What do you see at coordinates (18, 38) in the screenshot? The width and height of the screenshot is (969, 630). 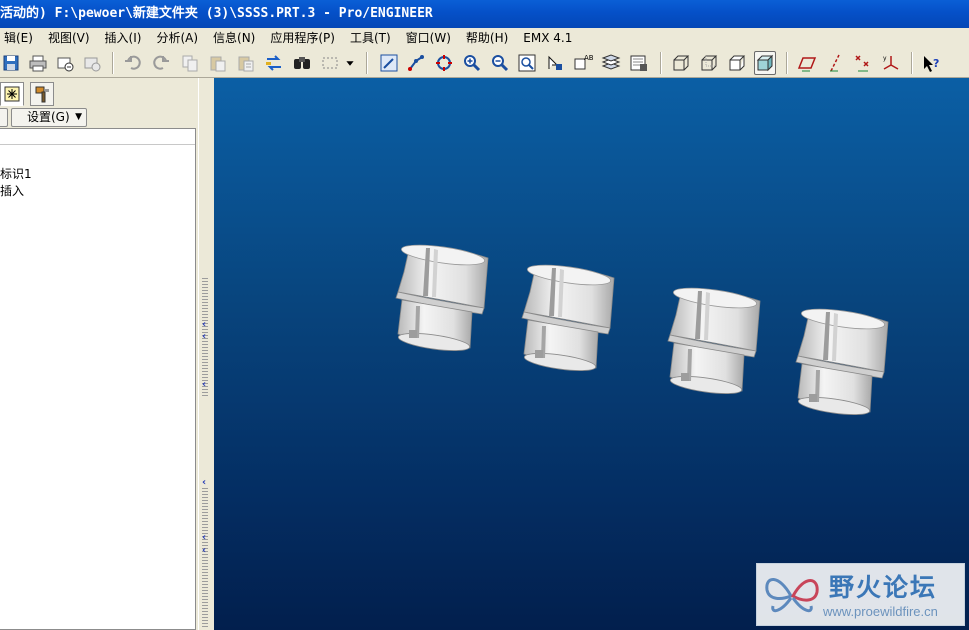 I see `menu-edit: 辑(E)` at bounding box center [18, 38].